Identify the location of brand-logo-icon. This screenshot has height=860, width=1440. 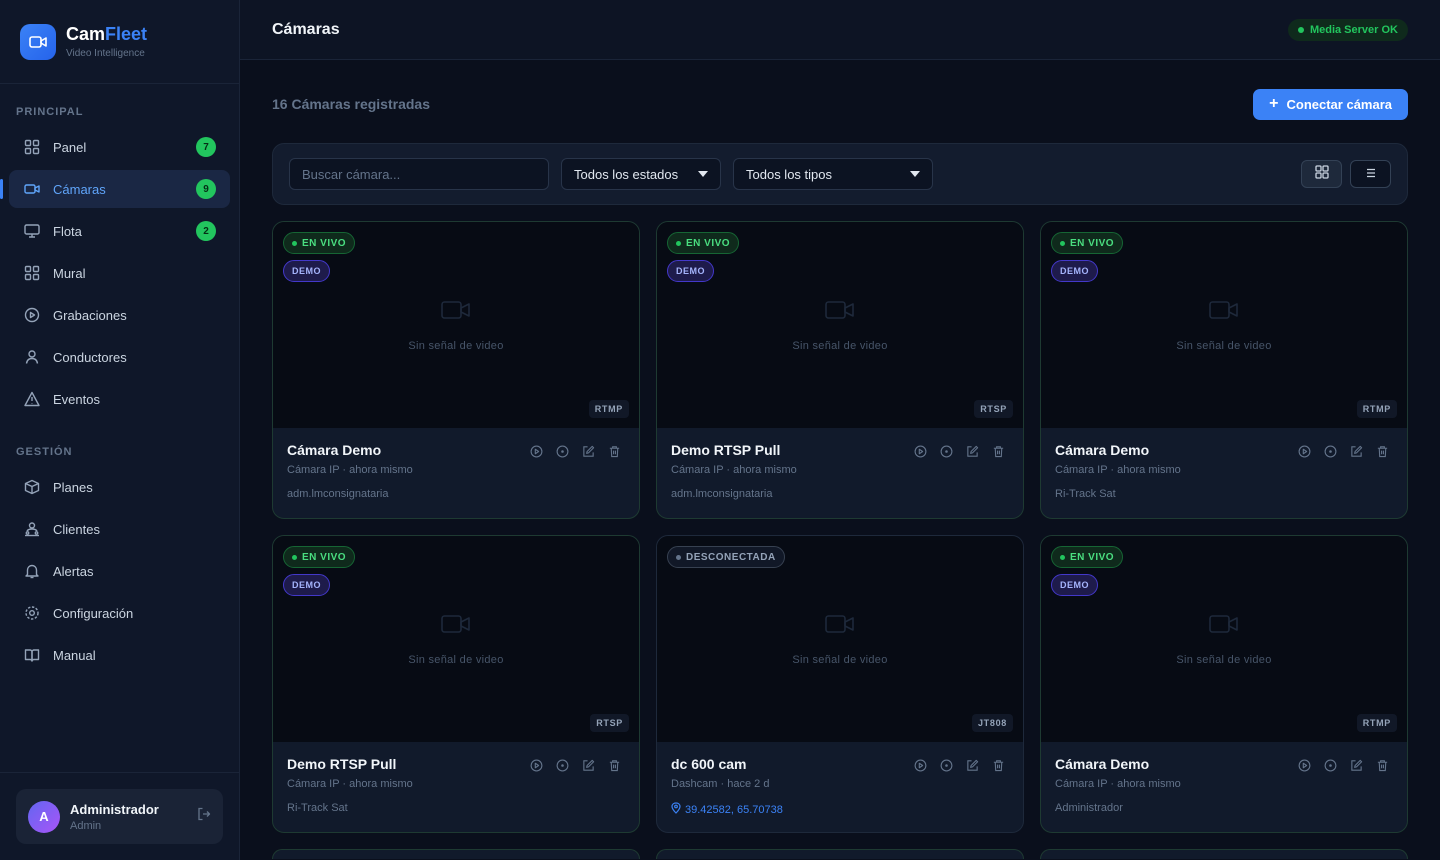
(38, 41).